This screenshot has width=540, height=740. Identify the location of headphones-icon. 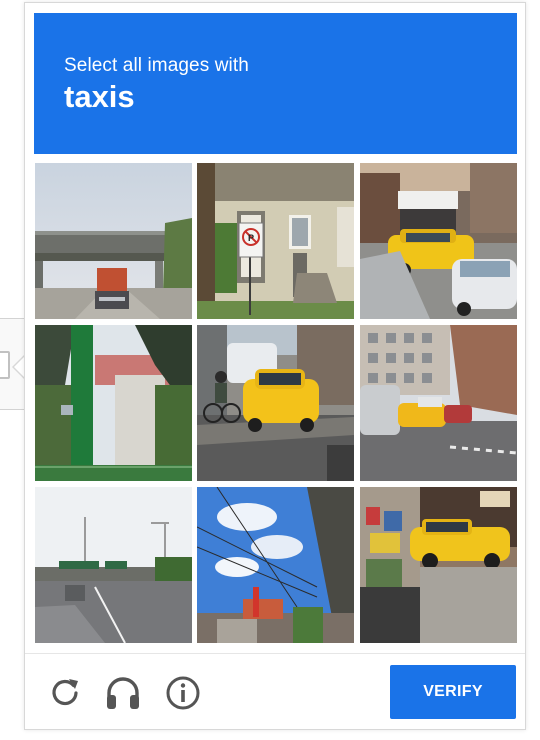
(123, 693).